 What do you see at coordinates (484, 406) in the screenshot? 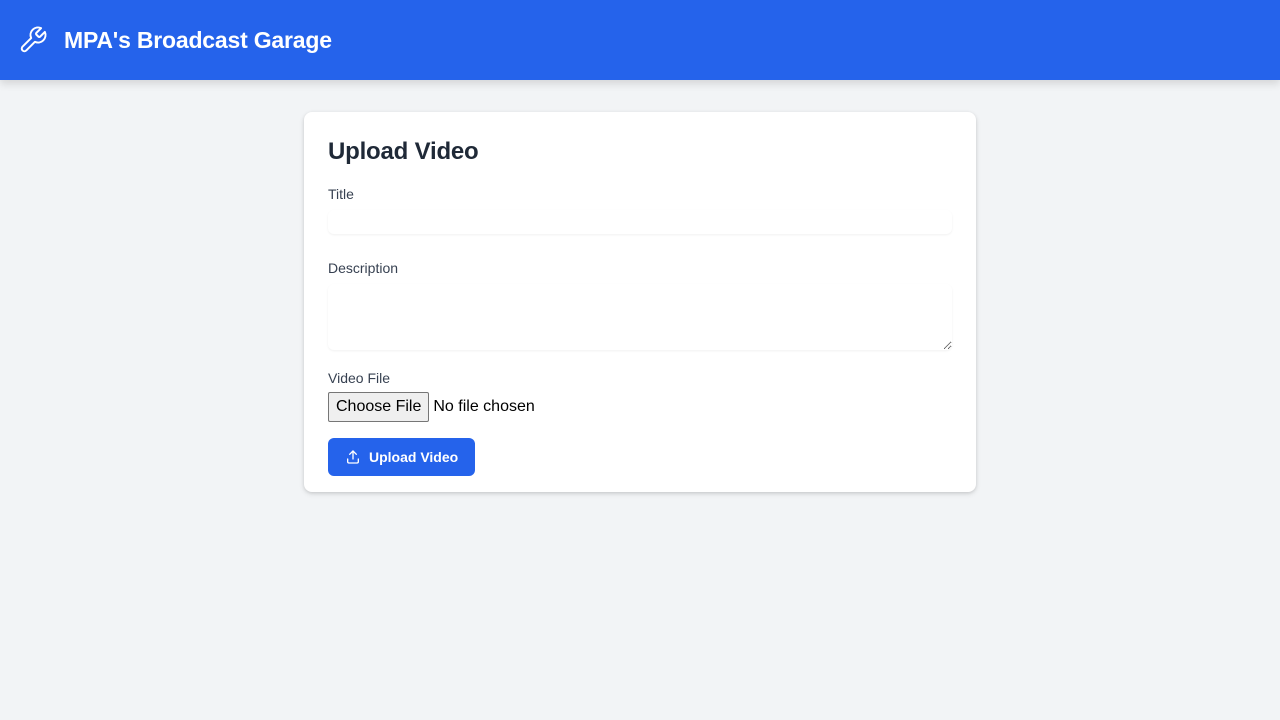
I see `file-status-text: No file chosen` at bounding box center [484, 406].